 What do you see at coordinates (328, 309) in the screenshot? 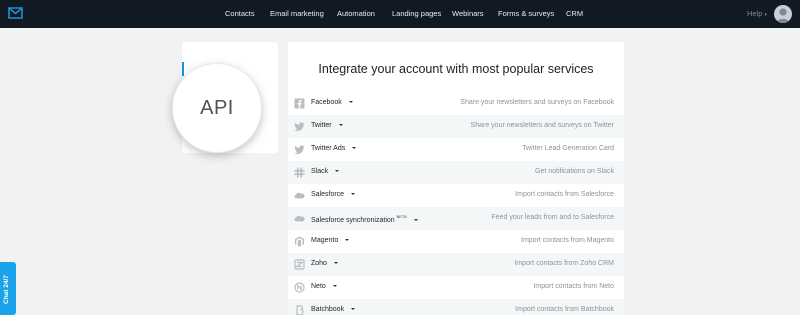
I see `integration-label: Batchbook` at bounding box center [328, 309].